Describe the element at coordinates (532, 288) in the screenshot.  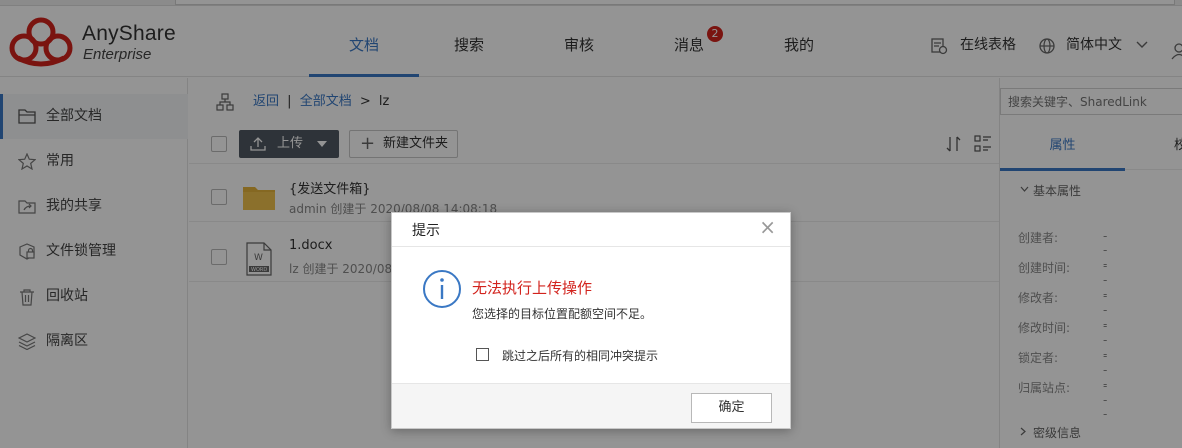
I see `dialog-message: 无法执行上传操作` at that location.